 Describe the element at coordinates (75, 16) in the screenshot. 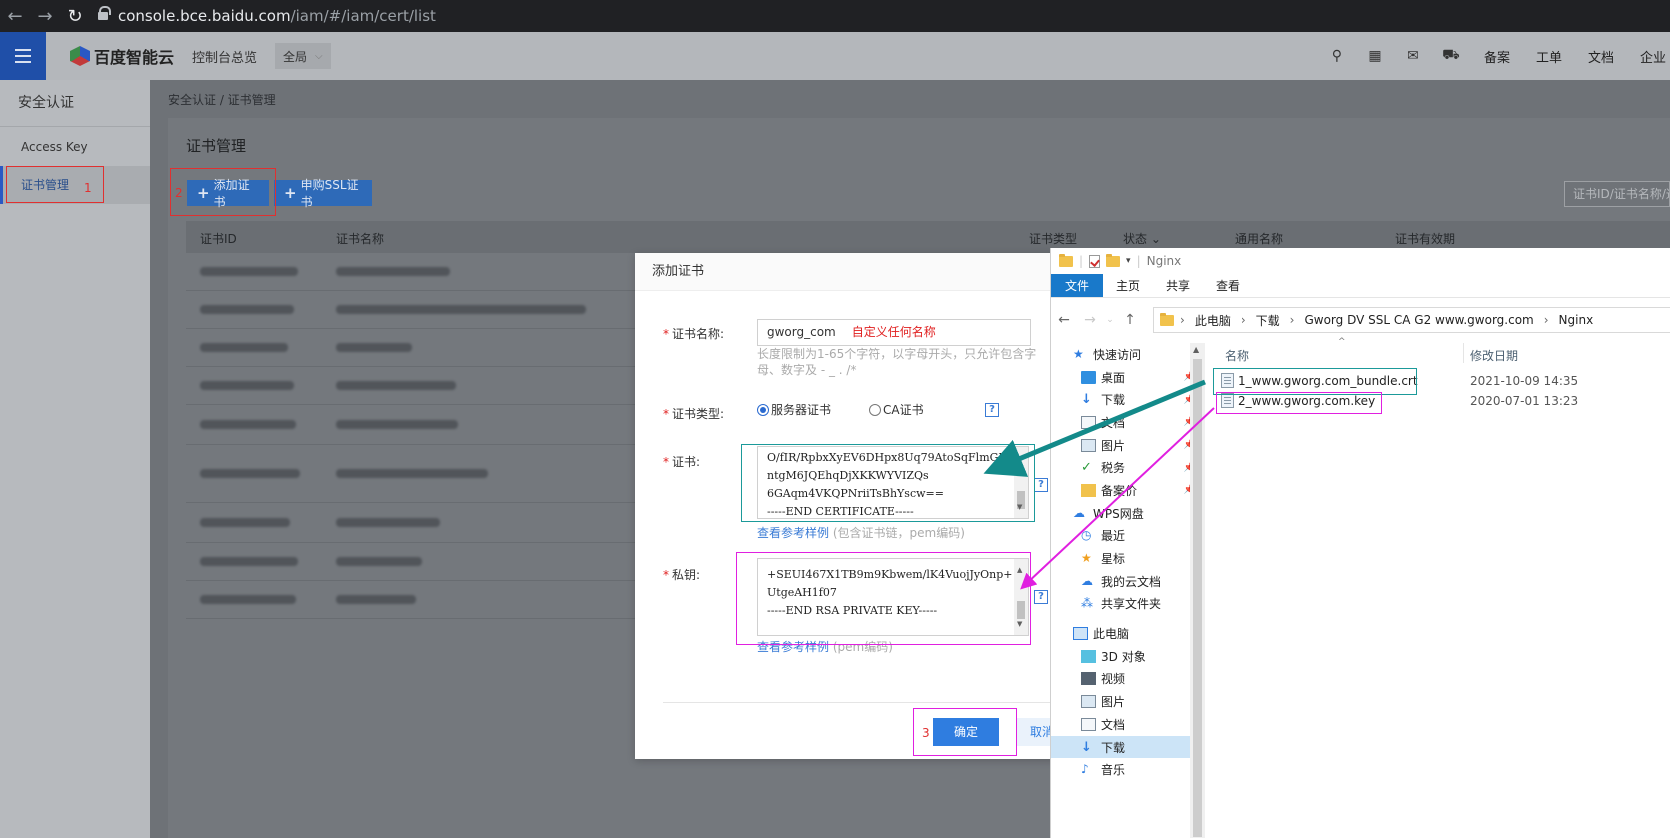

I see `reload-icon: ↻` at that location.